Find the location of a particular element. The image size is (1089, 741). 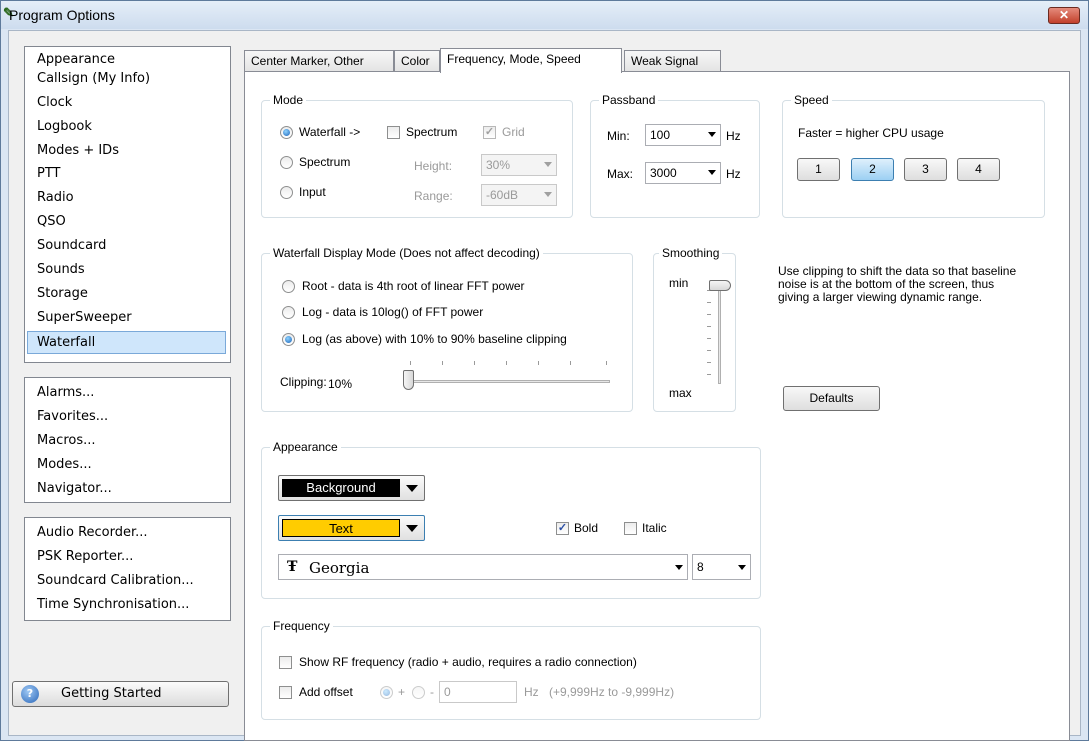

mode-grid-checkbox: ✓ is located at coordinates (489, 132).